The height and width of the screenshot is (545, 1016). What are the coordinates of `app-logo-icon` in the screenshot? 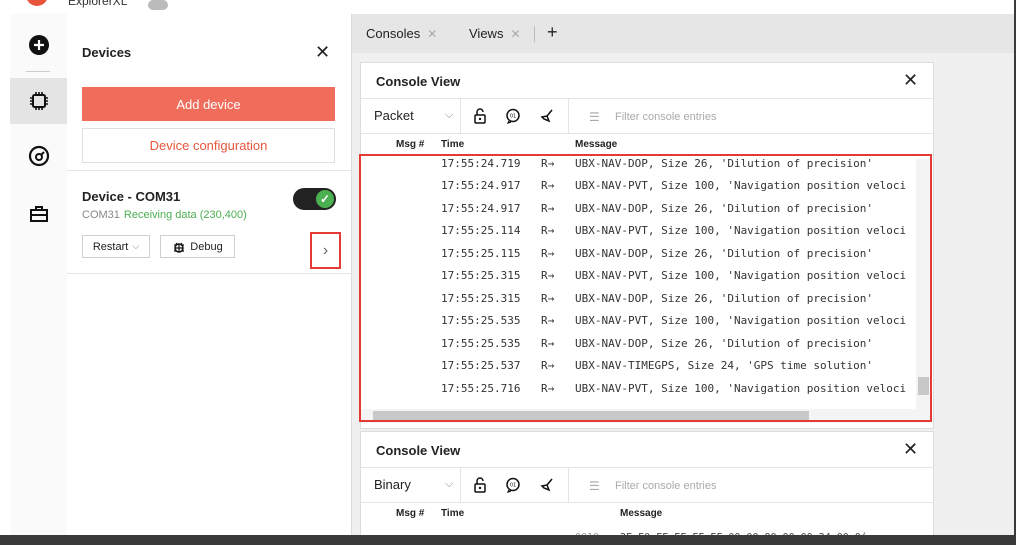 It's located at (37, 3).